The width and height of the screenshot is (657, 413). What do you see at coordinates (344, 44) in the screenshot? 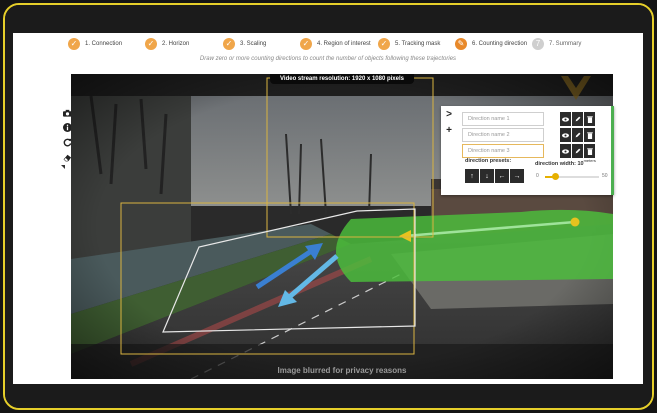
I see `step-label: 4. Region of interest` at bounding box center [344, 44].